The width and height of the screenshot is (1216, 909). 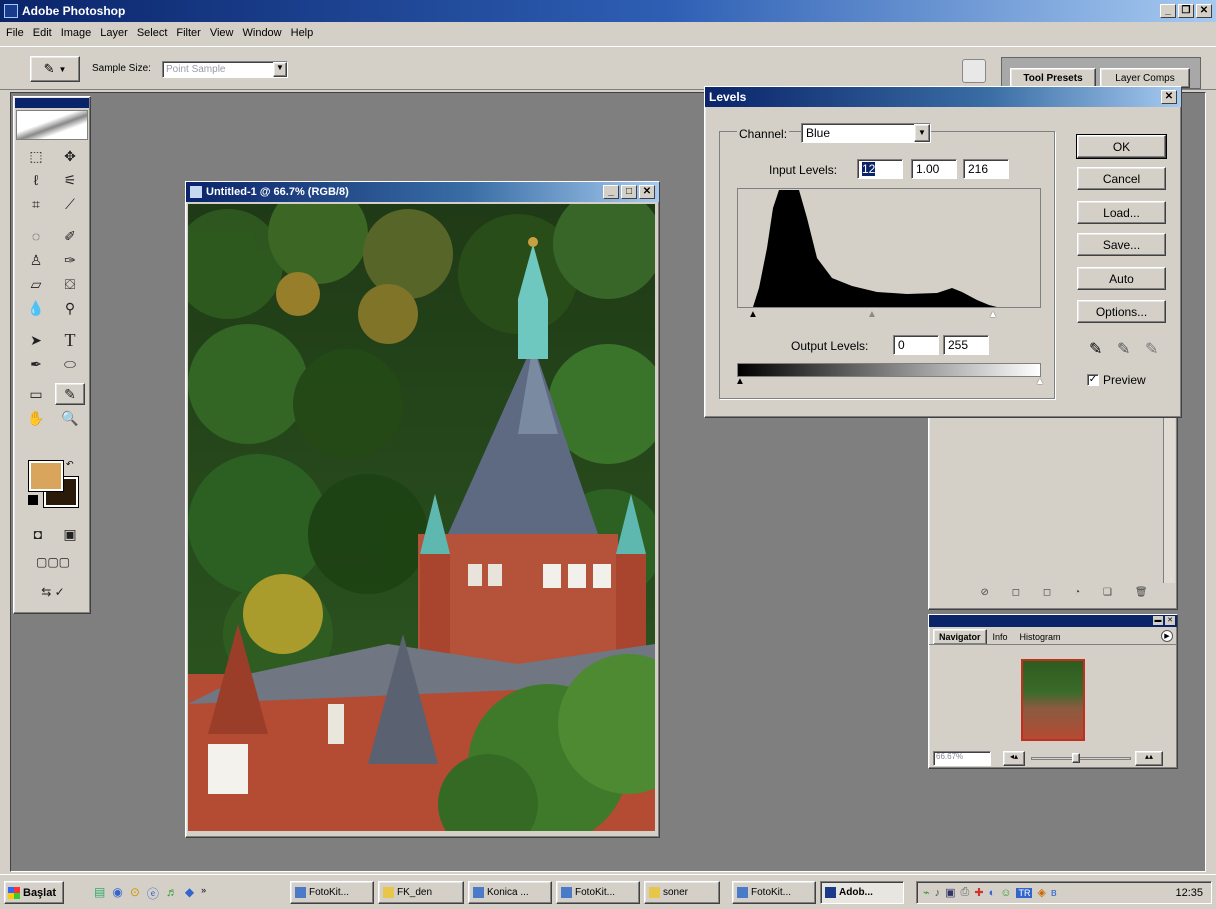 I want to click on more-chevron-icon: », so click(x=203, y=894).